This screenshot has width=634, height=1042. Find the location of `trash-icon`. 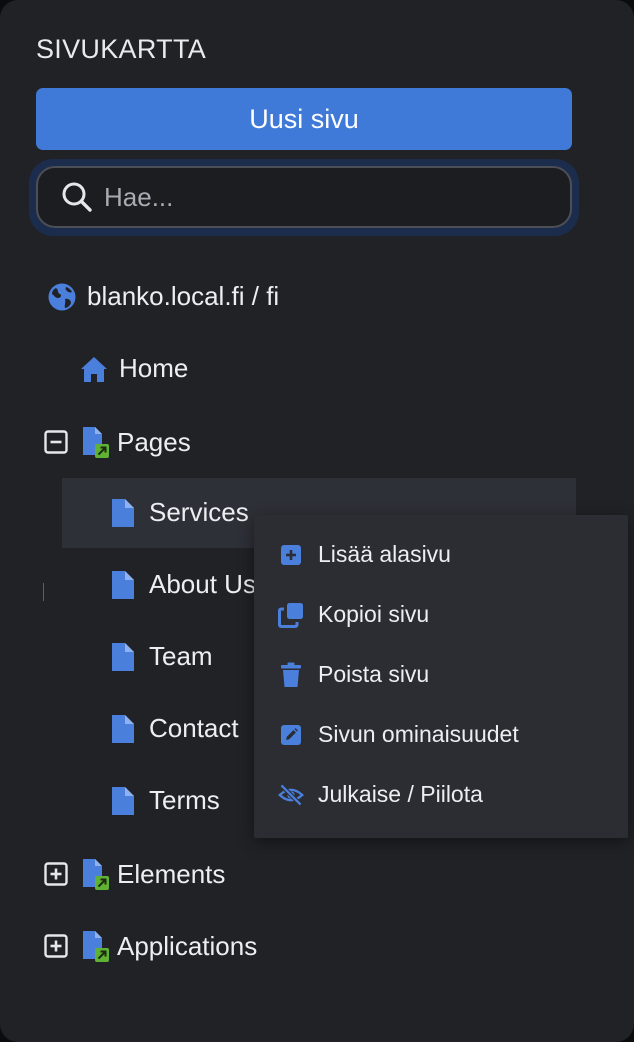

trash-icon is located at coordinates (291, 675).